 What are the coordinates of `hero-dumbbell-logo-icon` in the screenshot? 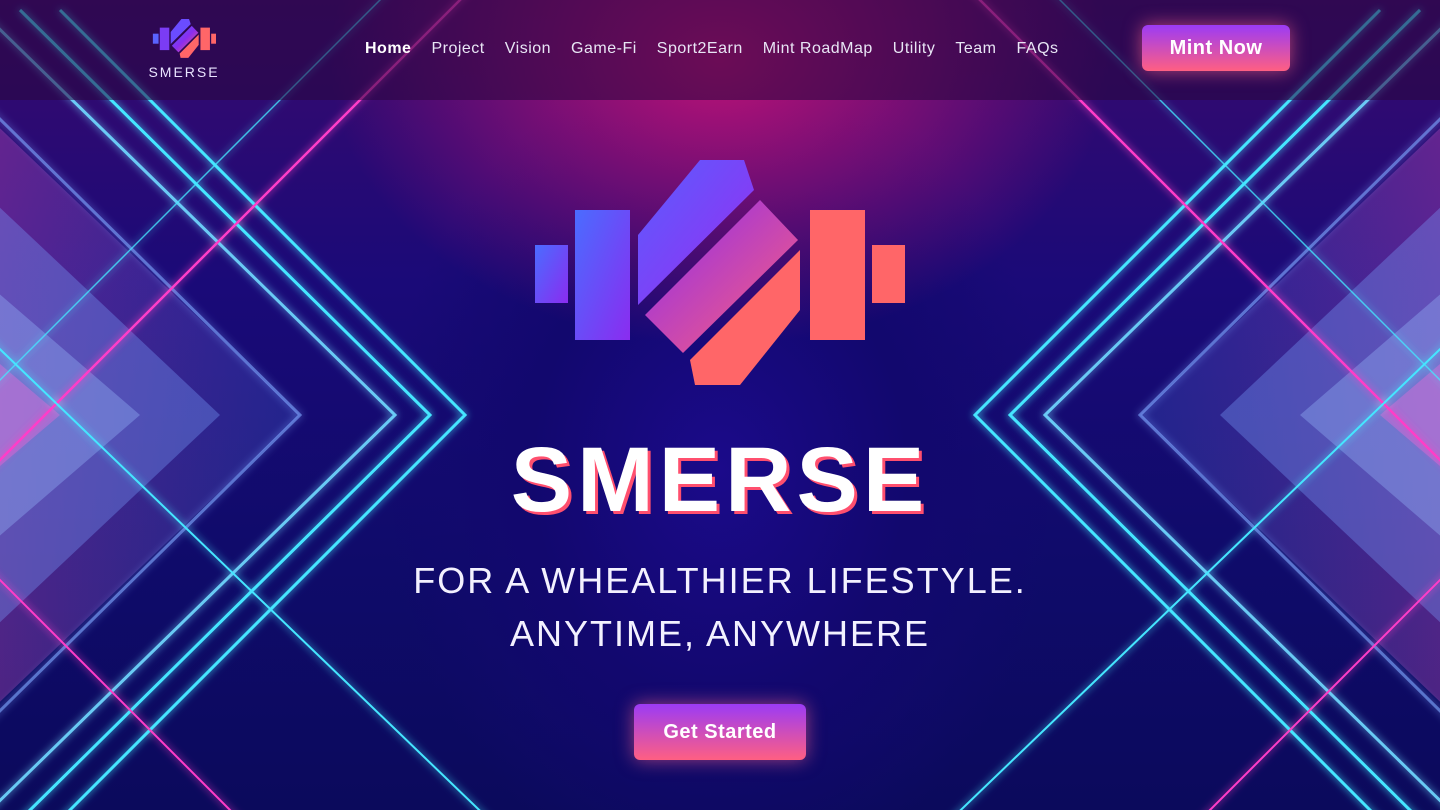 It's located at (720, 272).